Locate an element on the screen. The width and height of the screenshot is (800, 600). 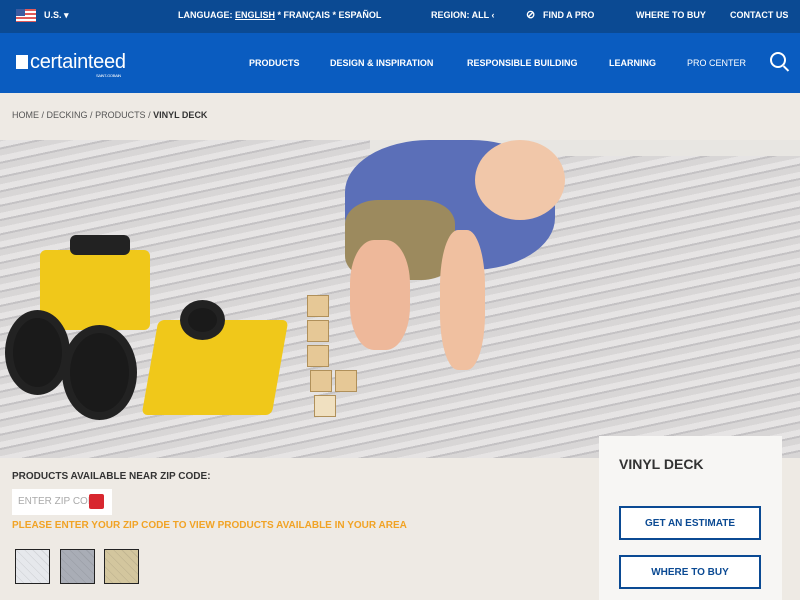
breadcrumb-current: VINYL DECK is located at coordinates (180, 115).